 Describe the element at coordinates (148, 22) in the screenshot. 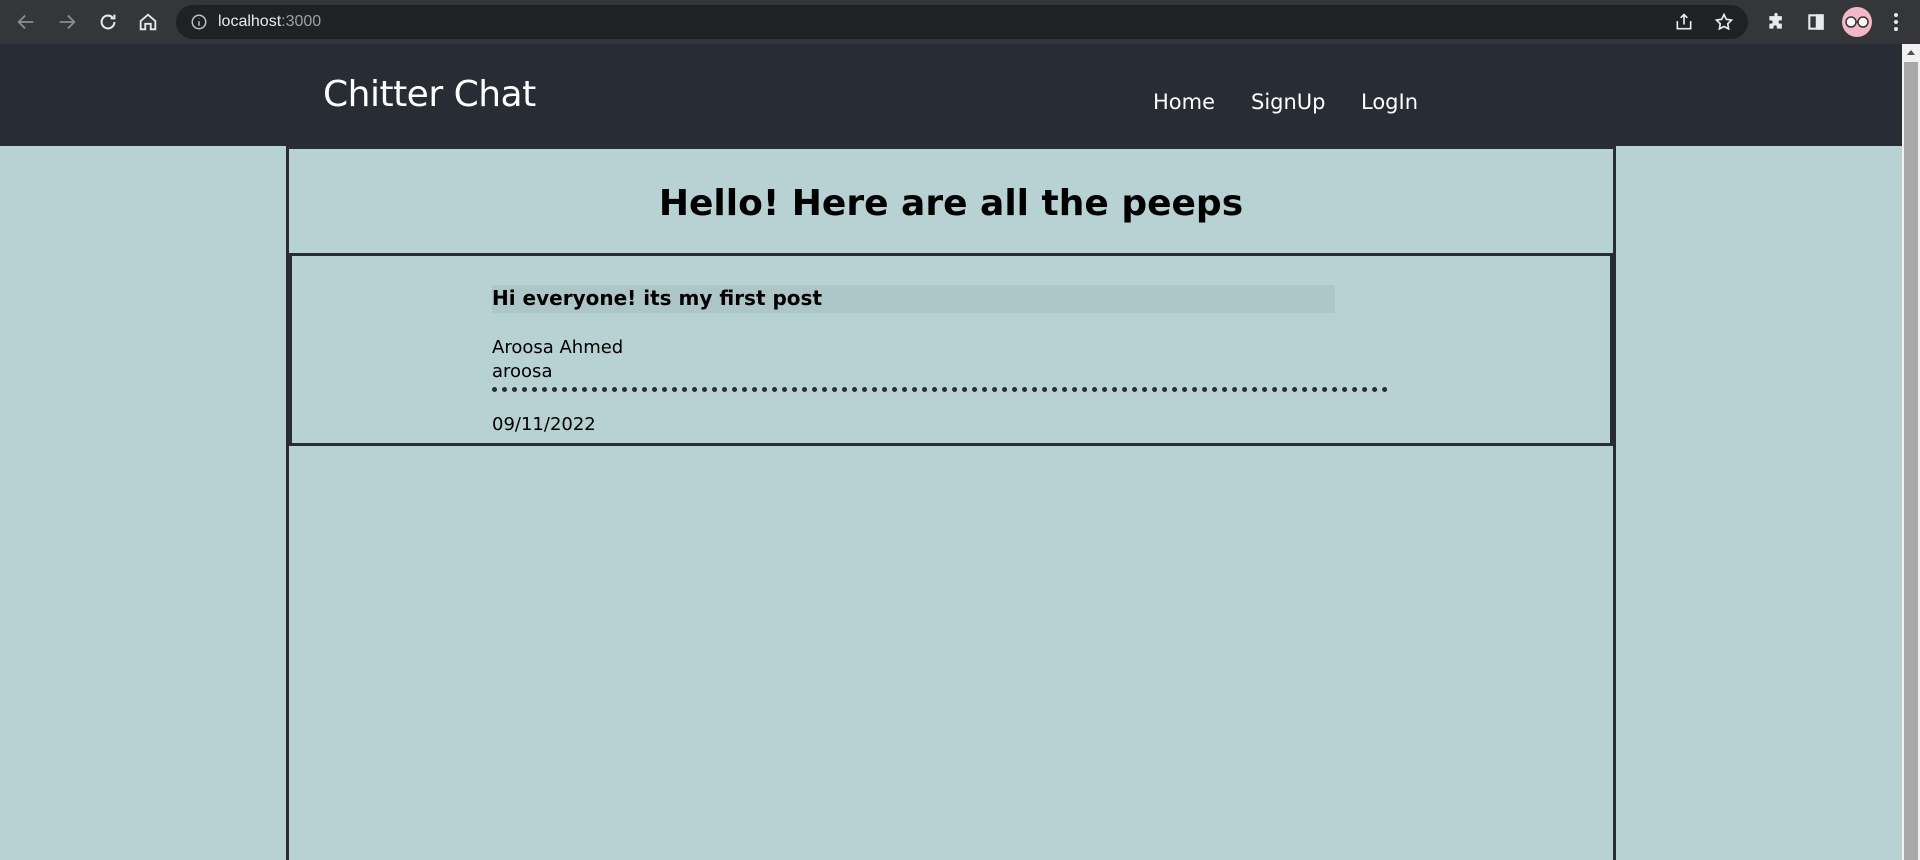

I see `home-icon` at that location.